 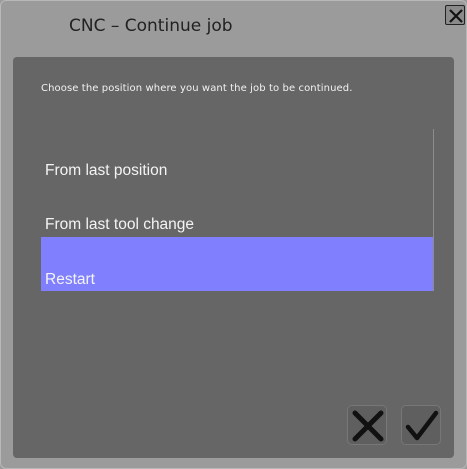 What do you see at coordinates (237, 264) in the screenshot?
I see `option-restart: Restart` at bounding box center [237, 264].